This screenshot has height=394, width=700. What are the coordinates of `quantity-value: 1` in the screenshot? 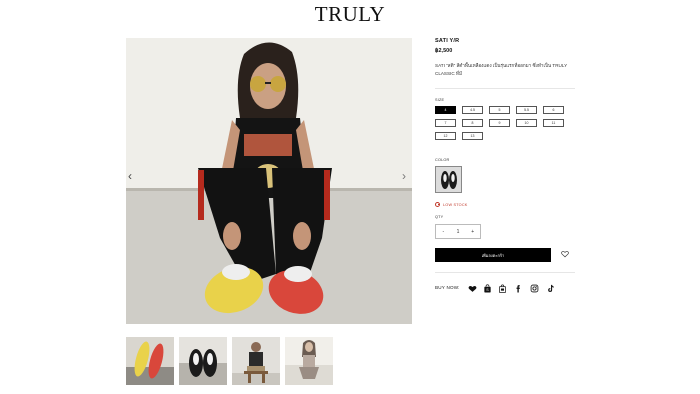 It's located at (458, 232).